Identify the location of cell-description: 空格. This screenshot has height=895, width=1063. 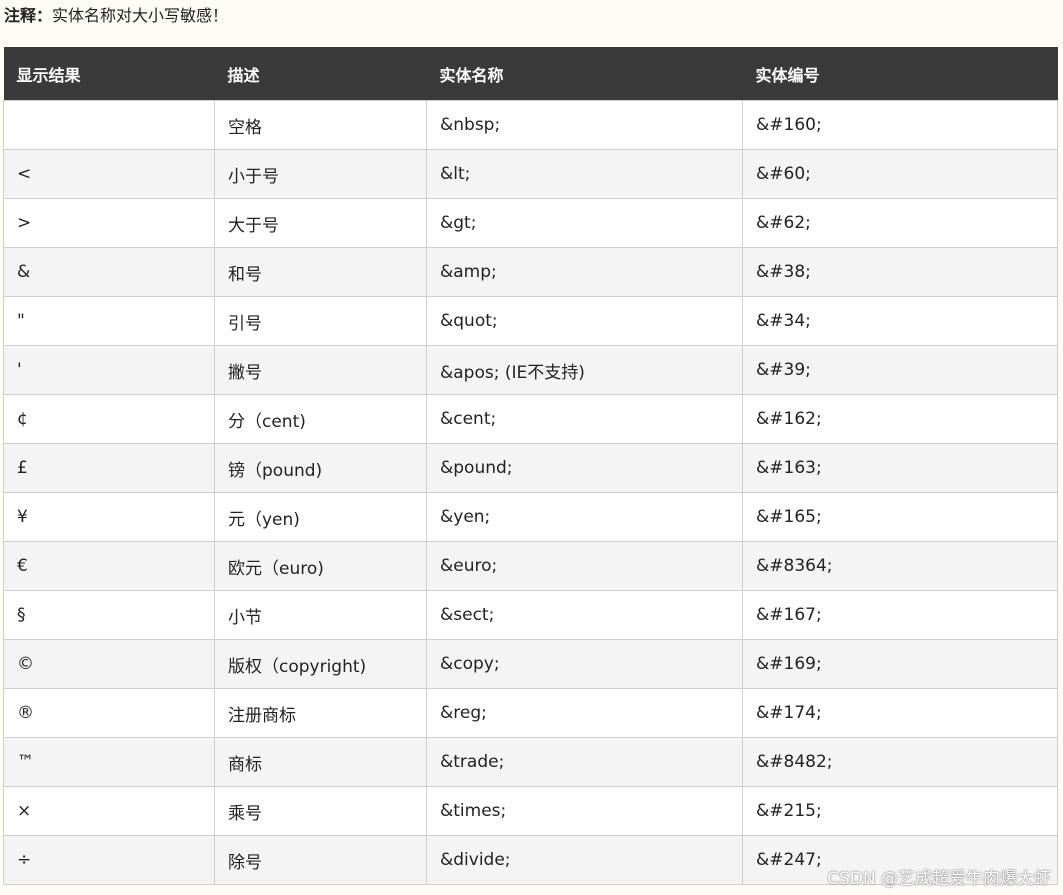
(320, 125).